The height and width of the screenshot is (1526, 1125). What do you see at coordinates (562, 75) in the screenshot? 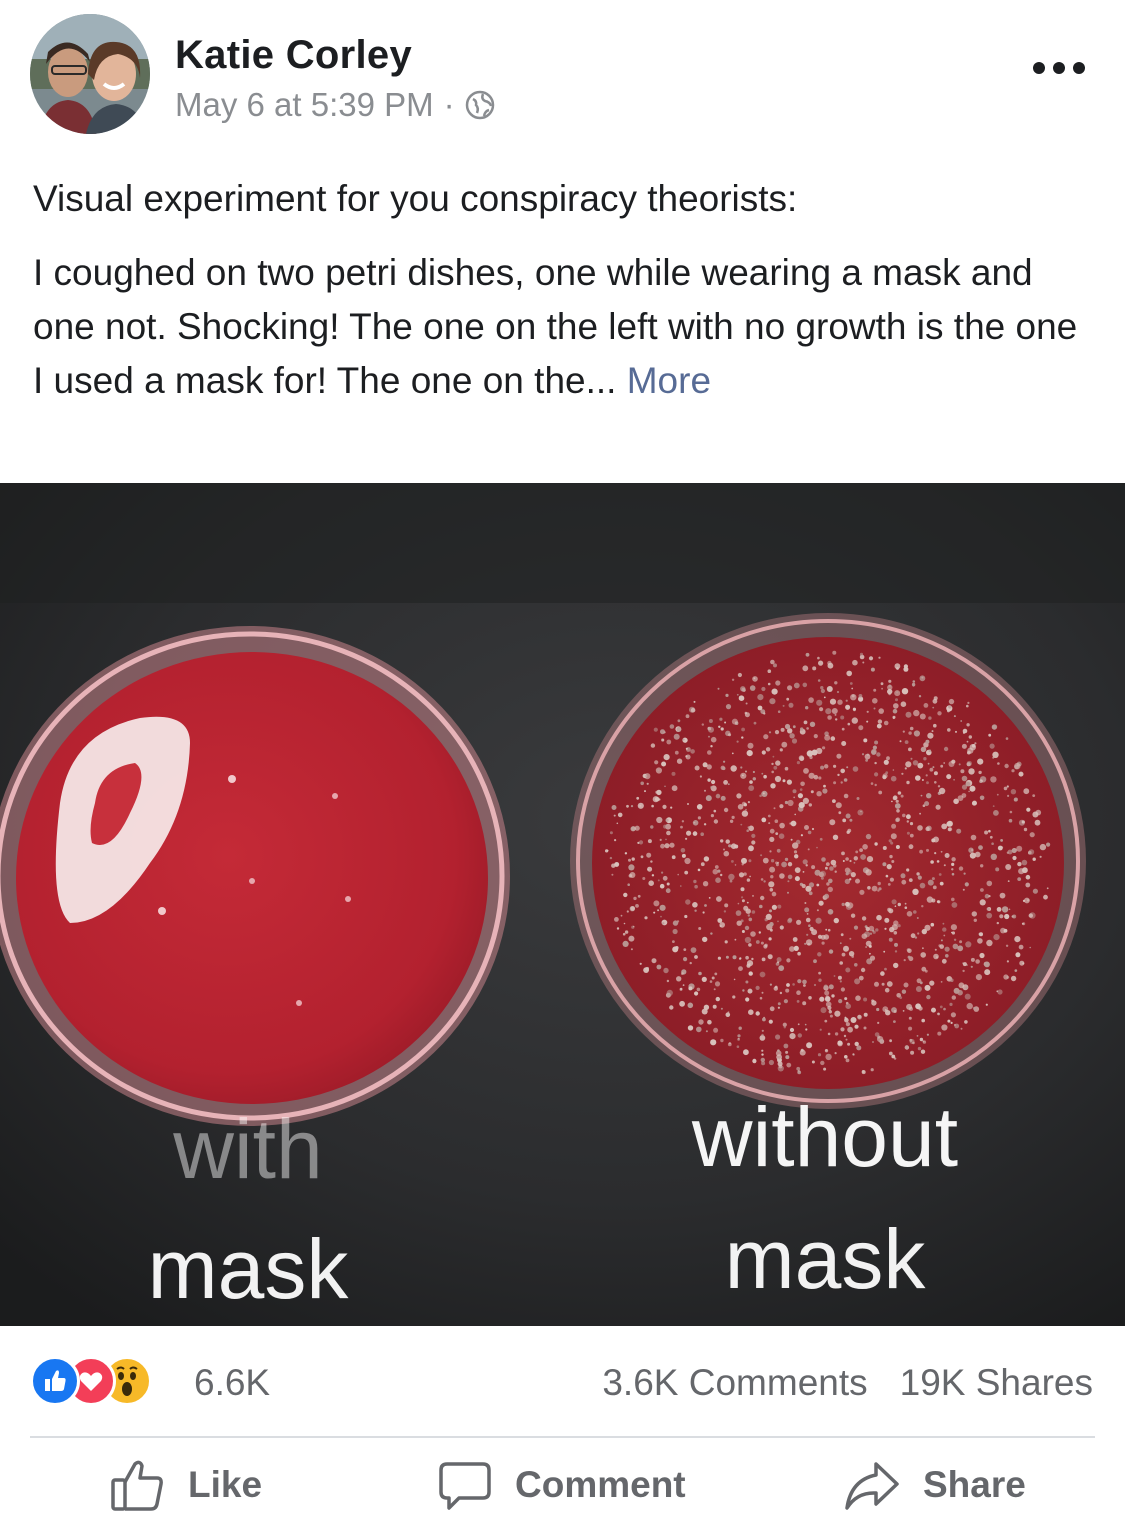
I see `post-header: Katie Corley May 6 at 5:39 PM ·` at bounding box center [562, 75].